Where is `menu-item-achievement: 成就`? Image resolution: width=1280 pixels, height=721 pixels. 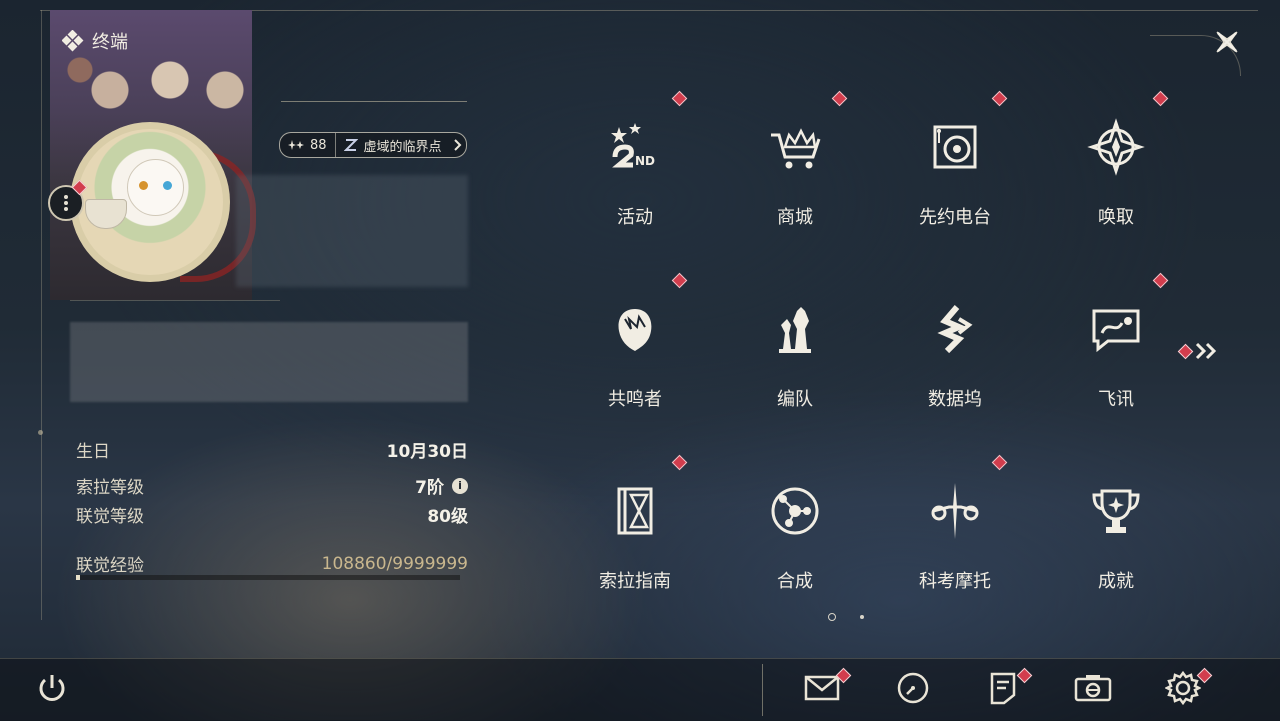
menu-item-achievement: 成就 is located at coordinates (1116, 539).